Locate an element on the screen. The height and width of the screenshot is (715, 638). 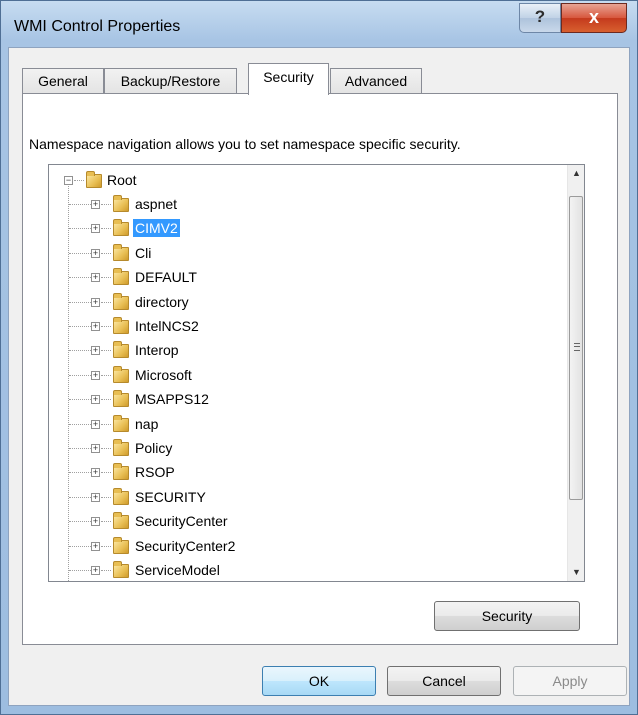
apply-button: Apply is located at coordinates (570, 681).